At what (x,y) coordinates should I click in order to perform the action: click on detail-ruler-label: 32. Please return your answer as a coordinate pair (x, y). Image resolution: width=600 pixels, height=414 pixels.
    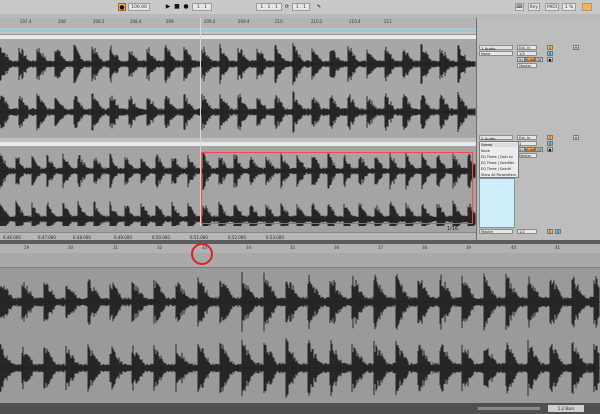
    Looking at the image, I should click on (160, 247).